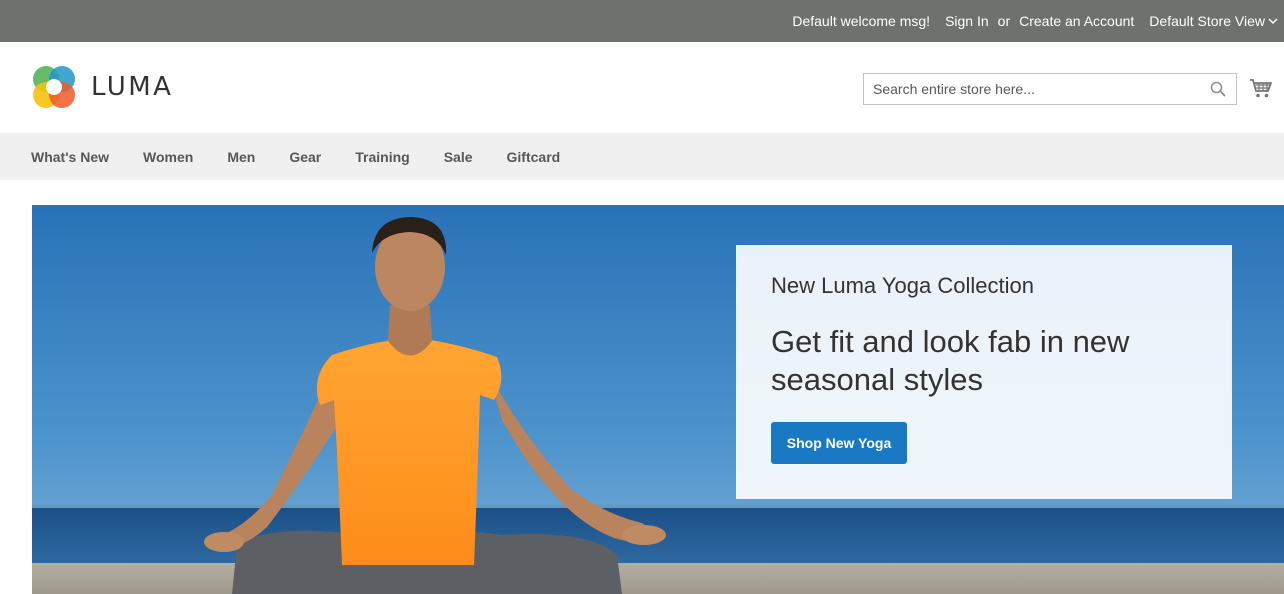  I want to click on nav-item-gear: Gear, so click(305, 157).